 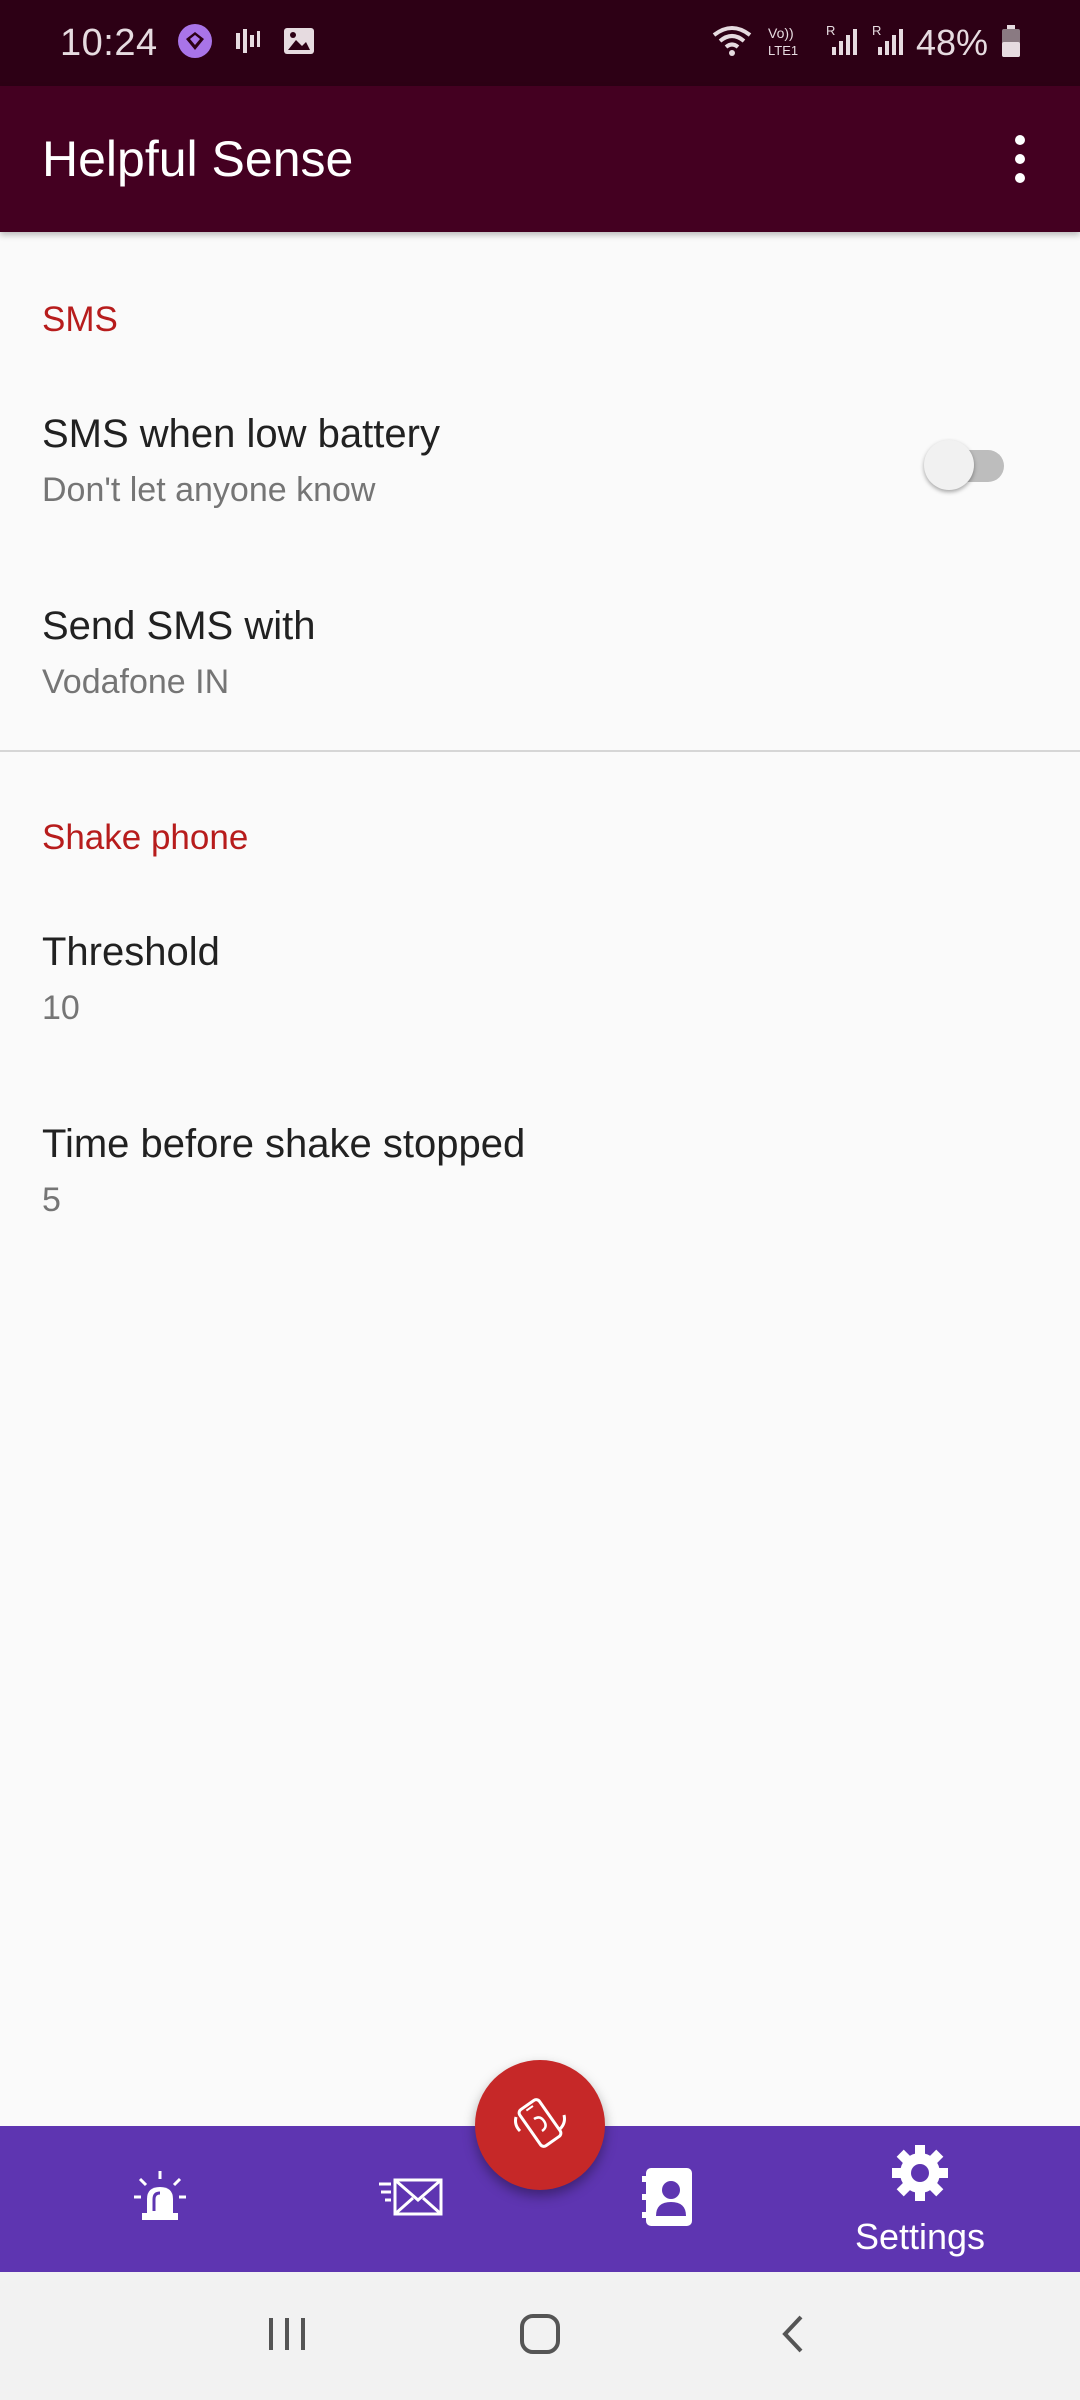 What do you see at coordinates (949, 465) in the screenshot?
I see `switch-thumb` at bounding box center [949, 465].